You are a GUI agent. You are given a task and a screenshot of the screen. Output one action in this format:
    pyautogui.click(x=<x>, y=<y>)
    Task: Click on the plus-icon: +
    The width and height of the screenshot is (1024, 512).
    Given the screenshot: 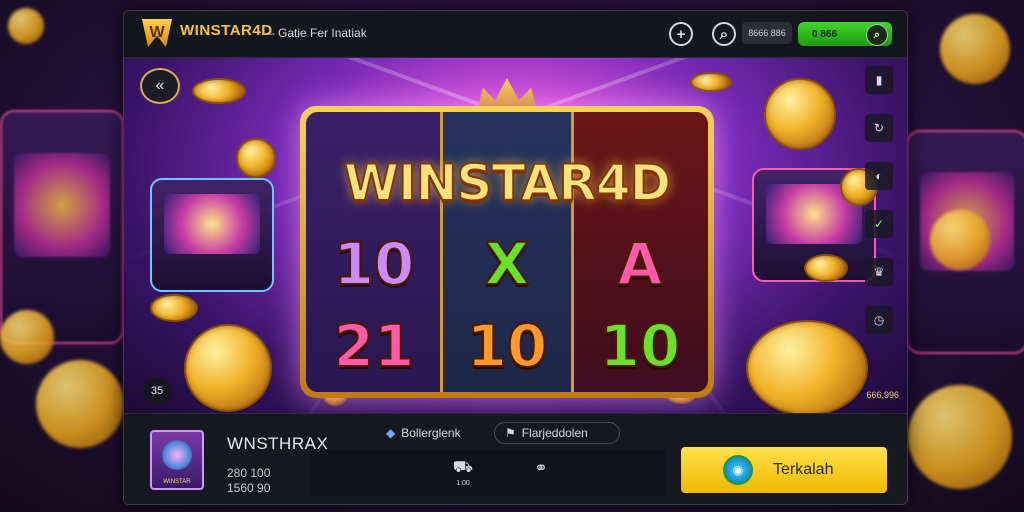 What is the action you would take?
    pyautogui.click(x=681, y=34)
    